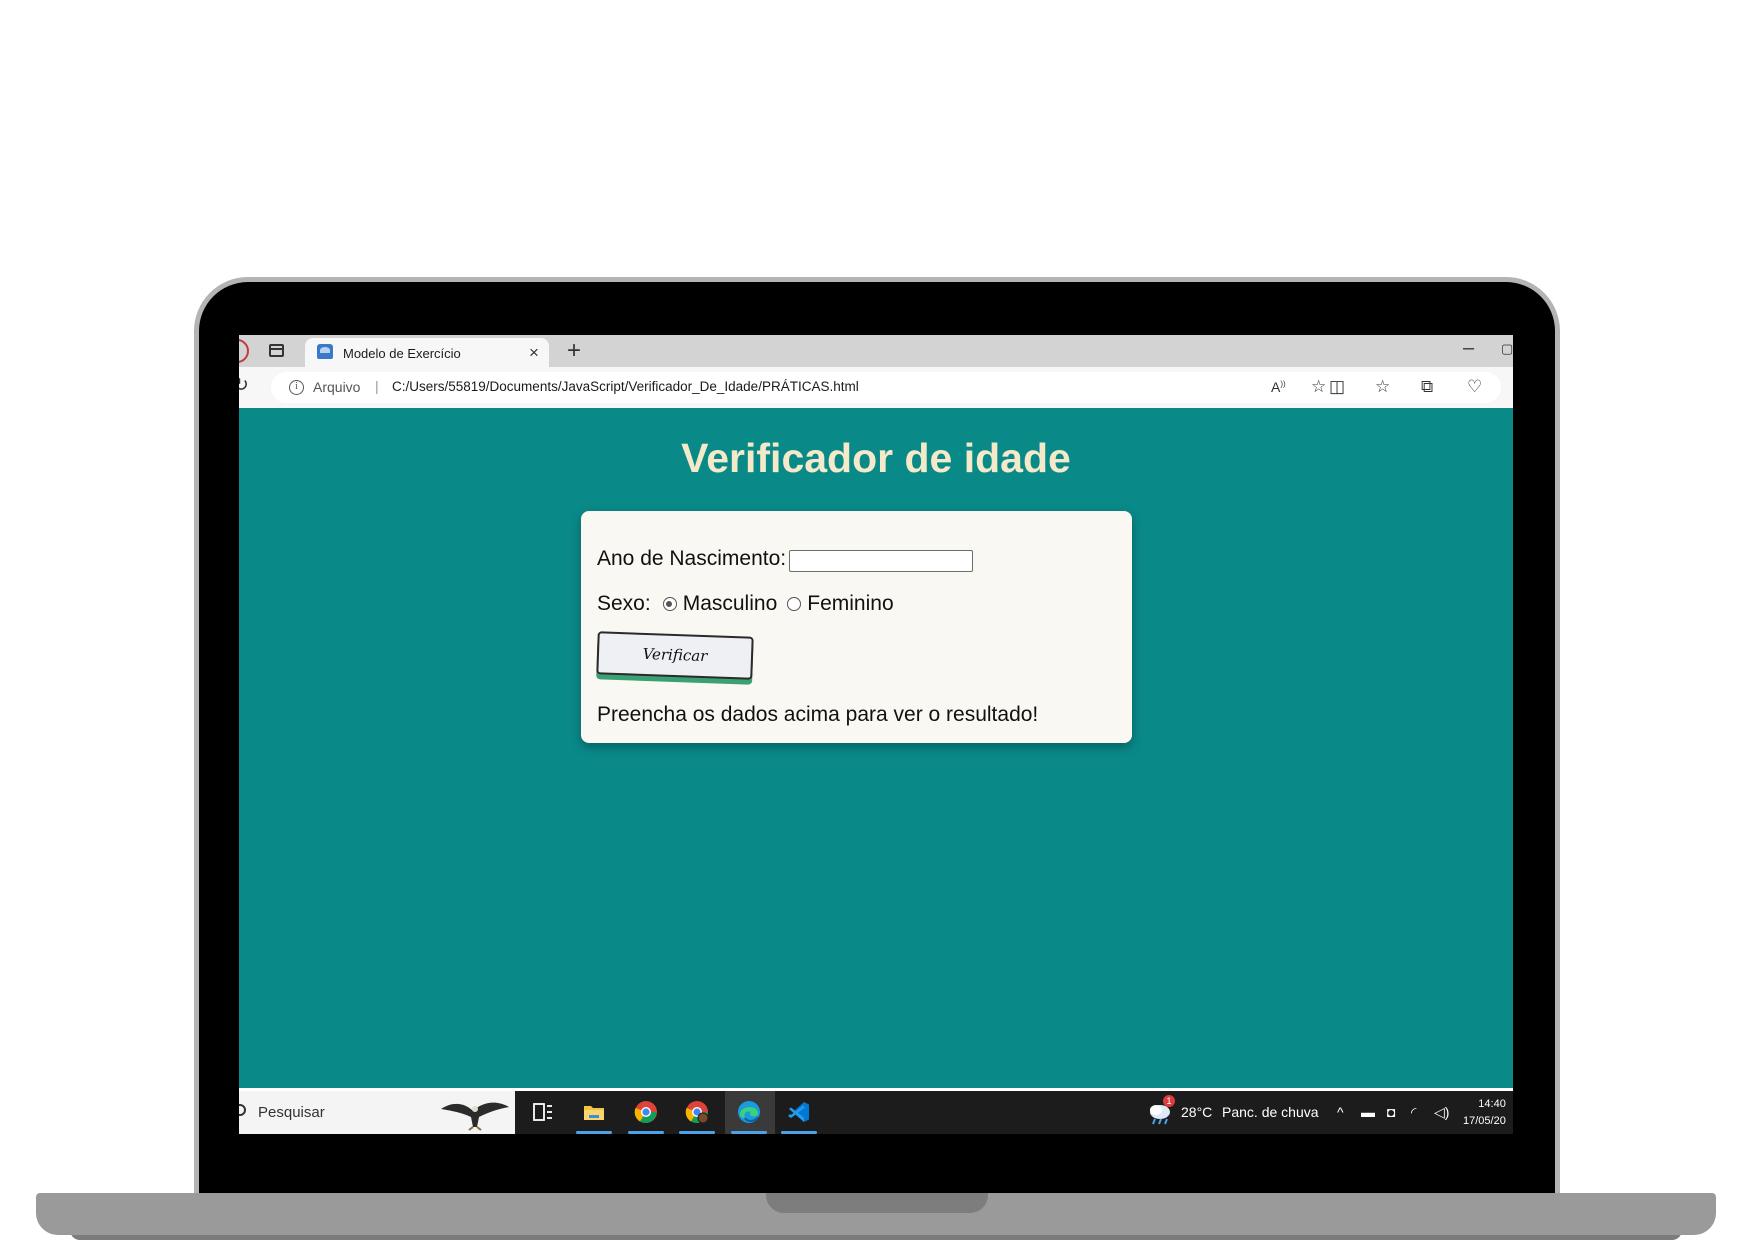 The image size is (1748, 1240). Describe the element at coordinates (244, 351) in the screenshot. I see `profile-icon` at that location.